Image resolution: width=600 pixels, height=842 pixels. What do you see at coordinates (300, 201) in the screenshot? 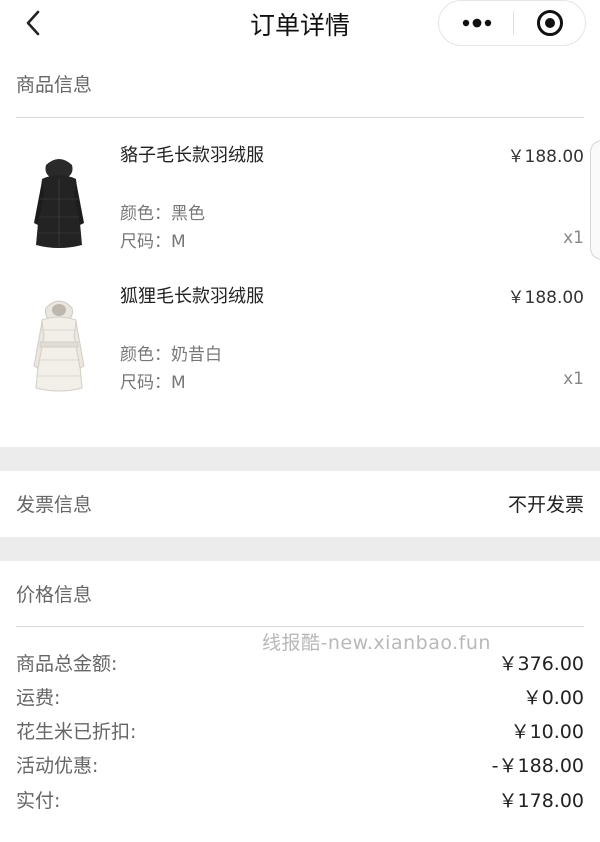
I see `product-item: 貉子毛长款羽绒服 ￥188.00 颜色：黑色 尺码：M x1` at bounding box center [300, 201].